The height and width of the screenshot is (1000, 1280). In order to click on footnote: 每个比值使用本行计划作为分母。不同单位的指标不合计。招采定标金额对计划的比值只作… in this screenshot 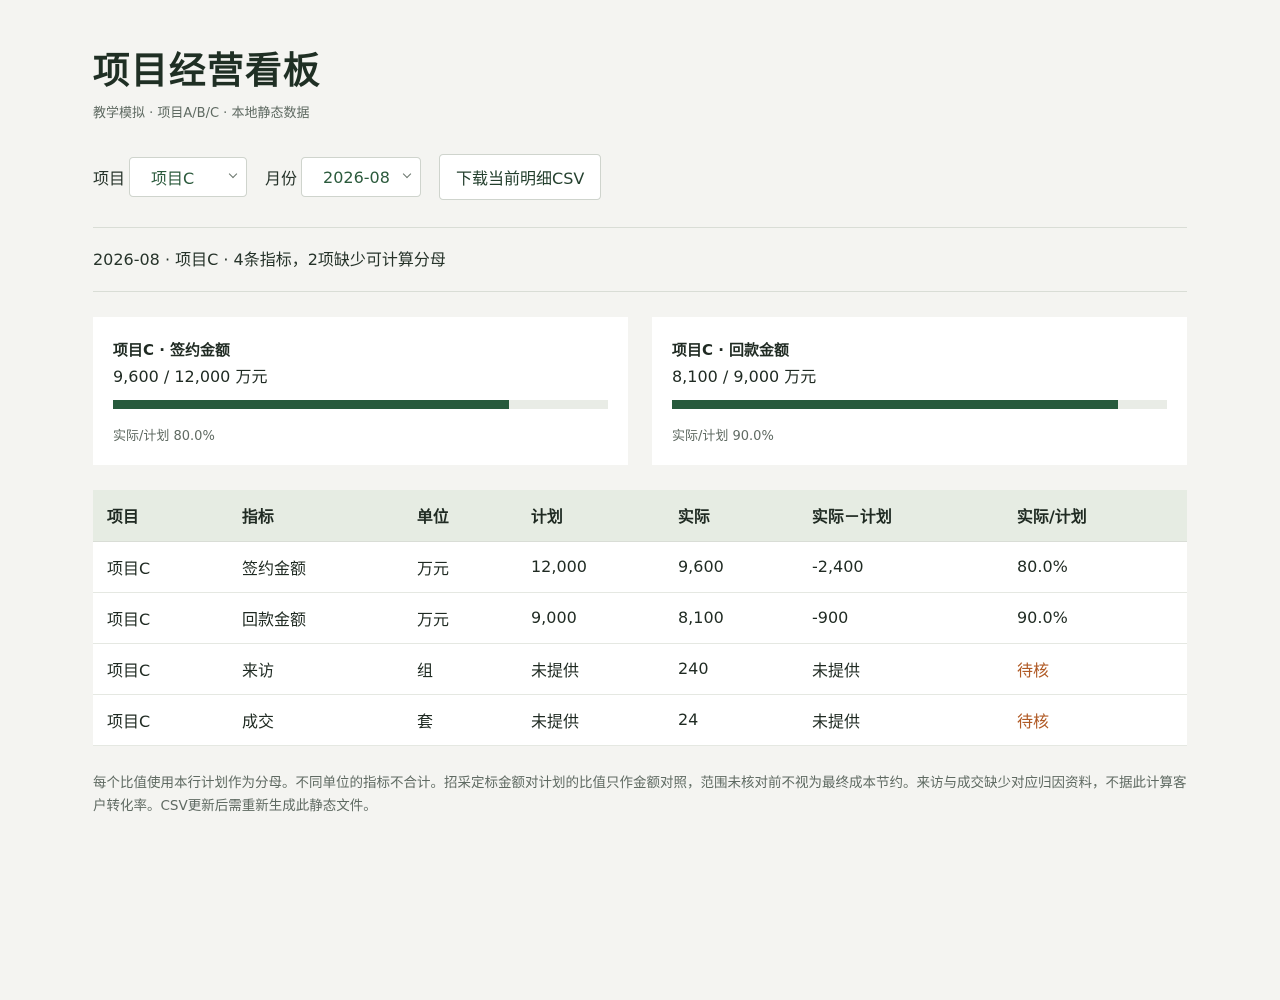, I will do `click(640, 794)`.